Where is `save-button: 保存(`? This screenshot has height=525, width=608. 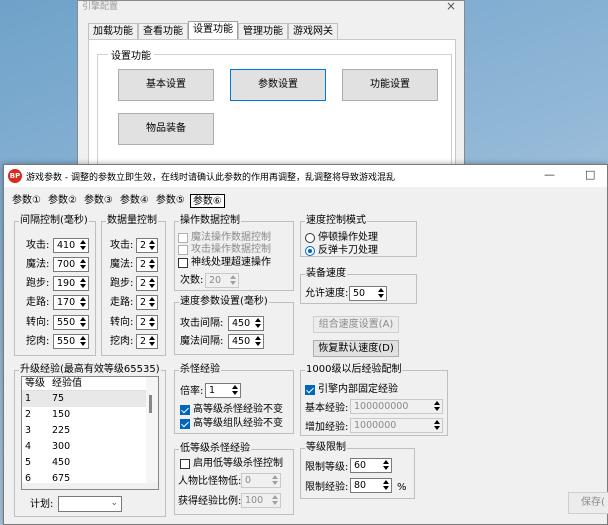
save-button: 保存( is located at coordinates (588, 503).